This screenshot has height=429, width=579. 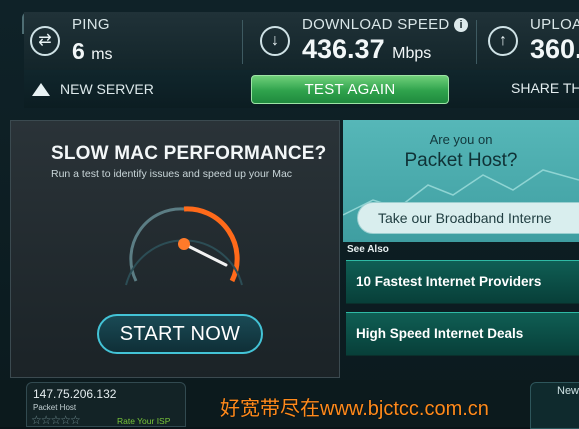 I want to click on upload-icon: ↑, so click(x=503, y=41).